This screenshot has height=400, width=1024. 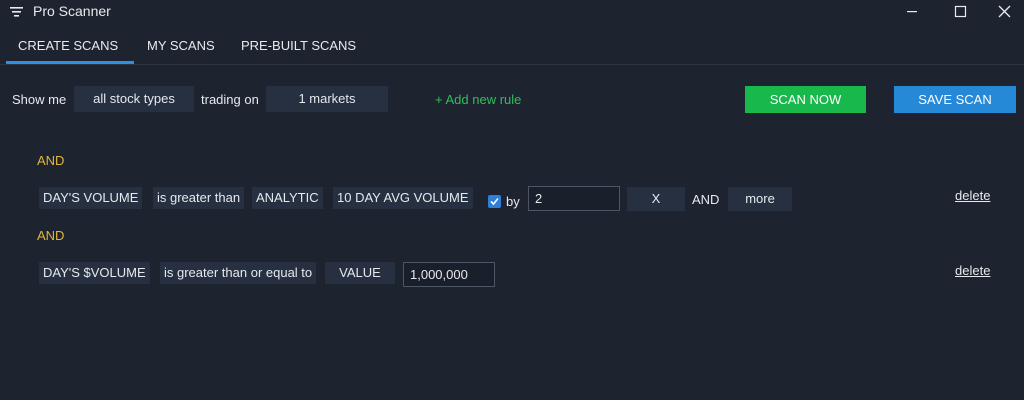 I want to click on add-new-rule-link: + Add new rule, so click(x=478, y=99).